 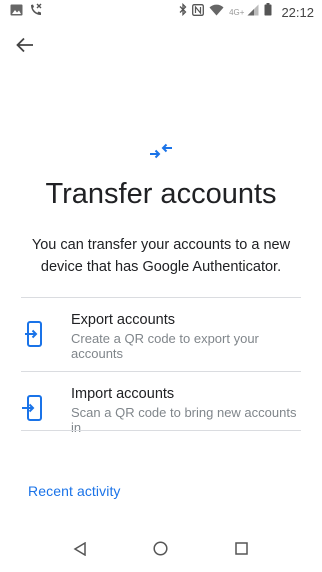 I want to click on status-bar-left, so click(x=26, y=12).